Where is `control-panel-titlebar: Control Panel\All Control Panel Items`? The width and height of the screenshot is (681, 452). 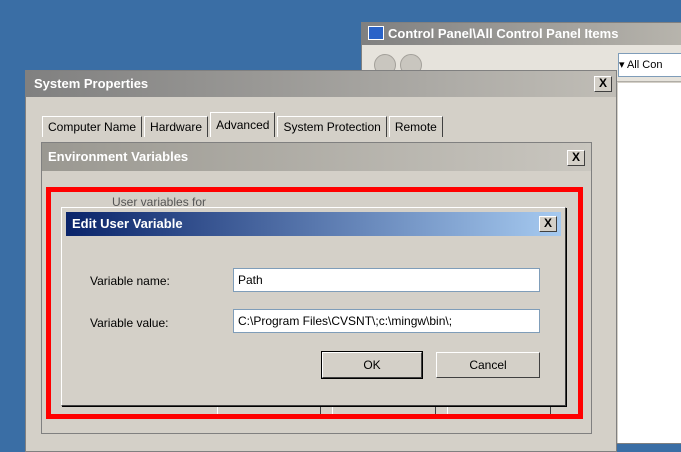
control-panel-titlebar: Control Panel\All Control Panel Items is located at coordinates (521, 34).